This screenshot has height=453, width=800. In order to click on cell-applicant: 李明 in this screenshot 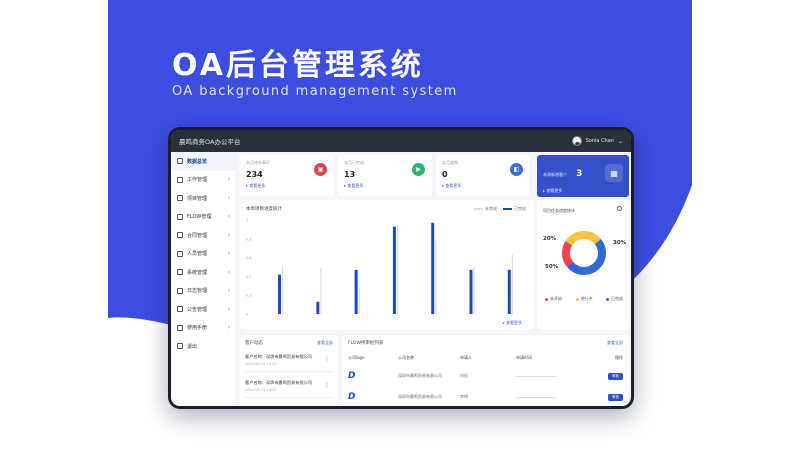, I will do `click(464, 396)`.